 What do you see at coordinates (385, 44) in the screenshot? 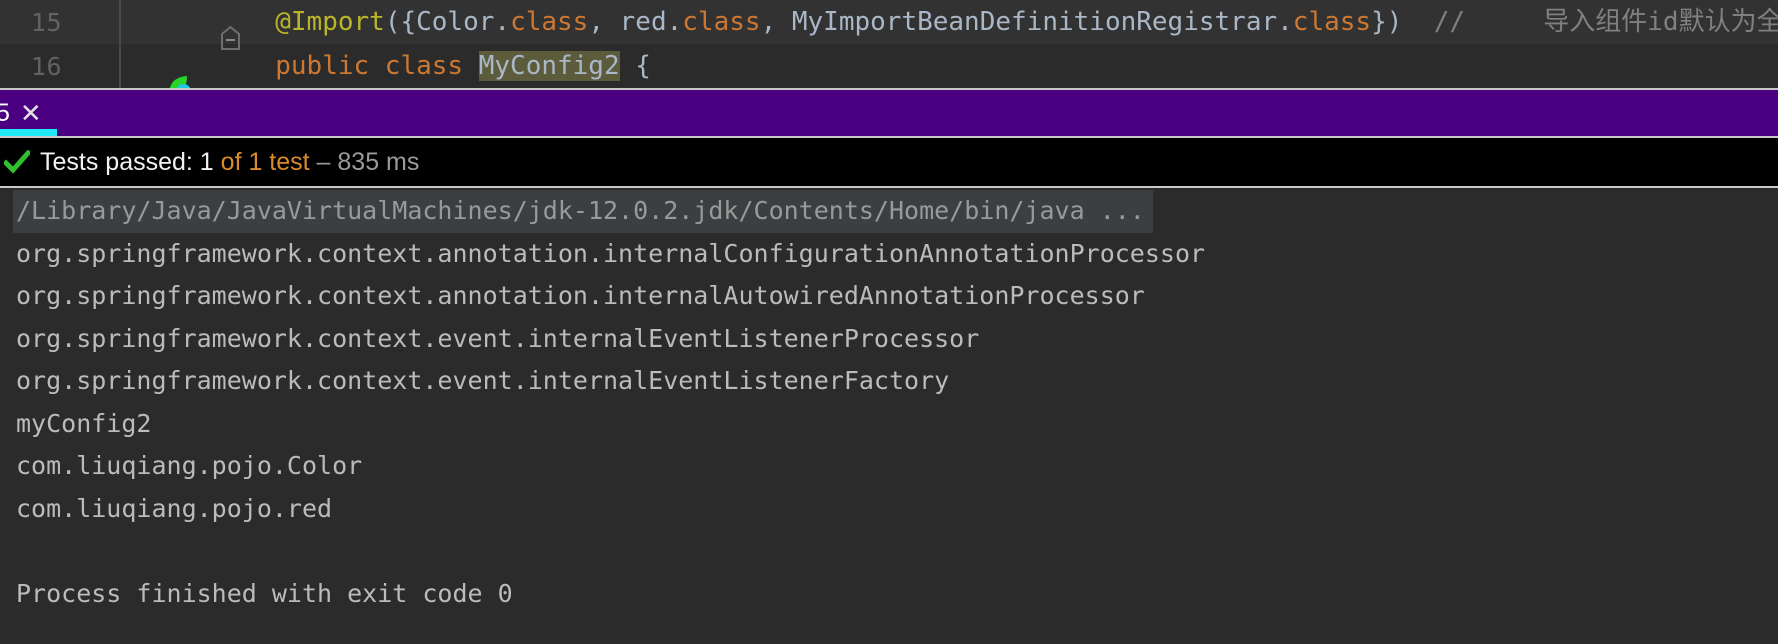
I see `code-line-content: public class MyConfig2 {` at bounding box center [385, 44].